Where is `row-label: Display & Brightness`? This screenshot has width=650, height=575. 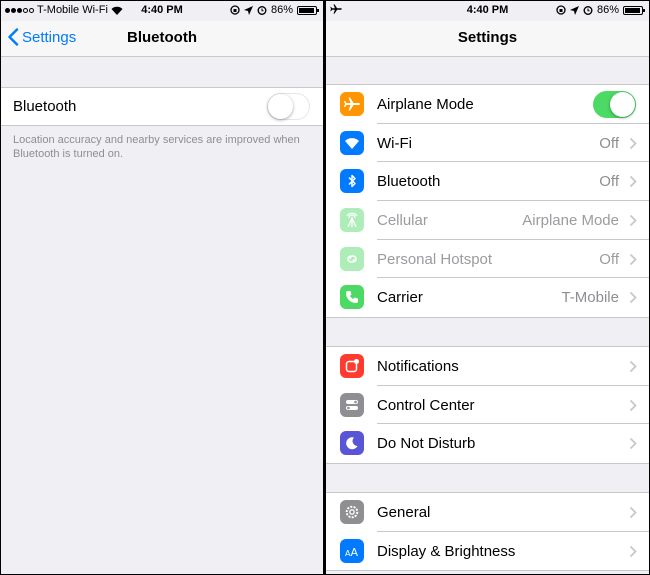
row-label: Display & Brightness is located at coordinates (446, 551).